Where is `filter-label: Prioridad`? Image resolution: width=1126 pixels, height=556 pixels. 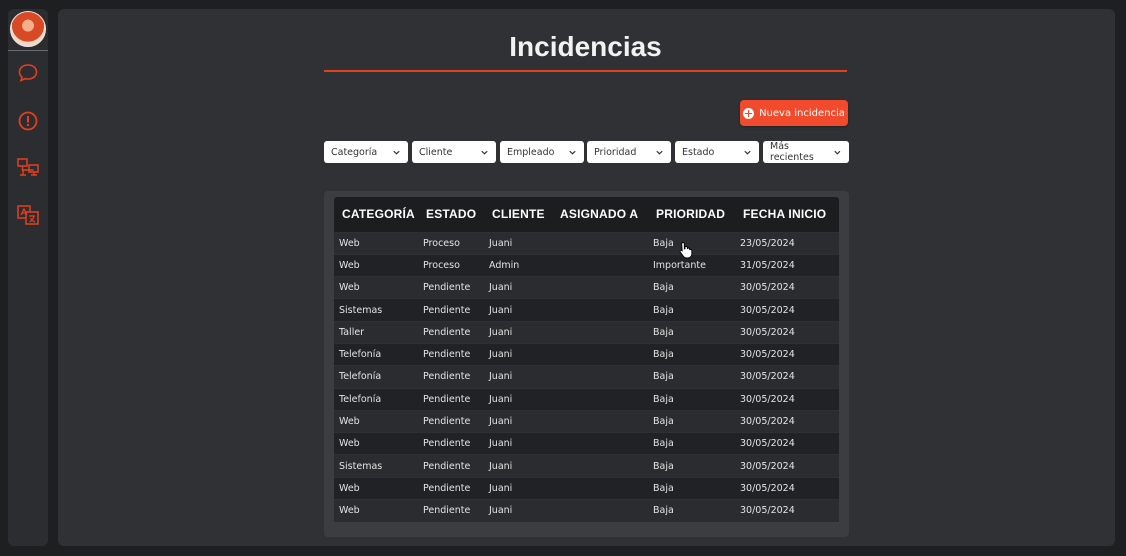 filter-label: Prioridad is located at coordinates (615, 152).